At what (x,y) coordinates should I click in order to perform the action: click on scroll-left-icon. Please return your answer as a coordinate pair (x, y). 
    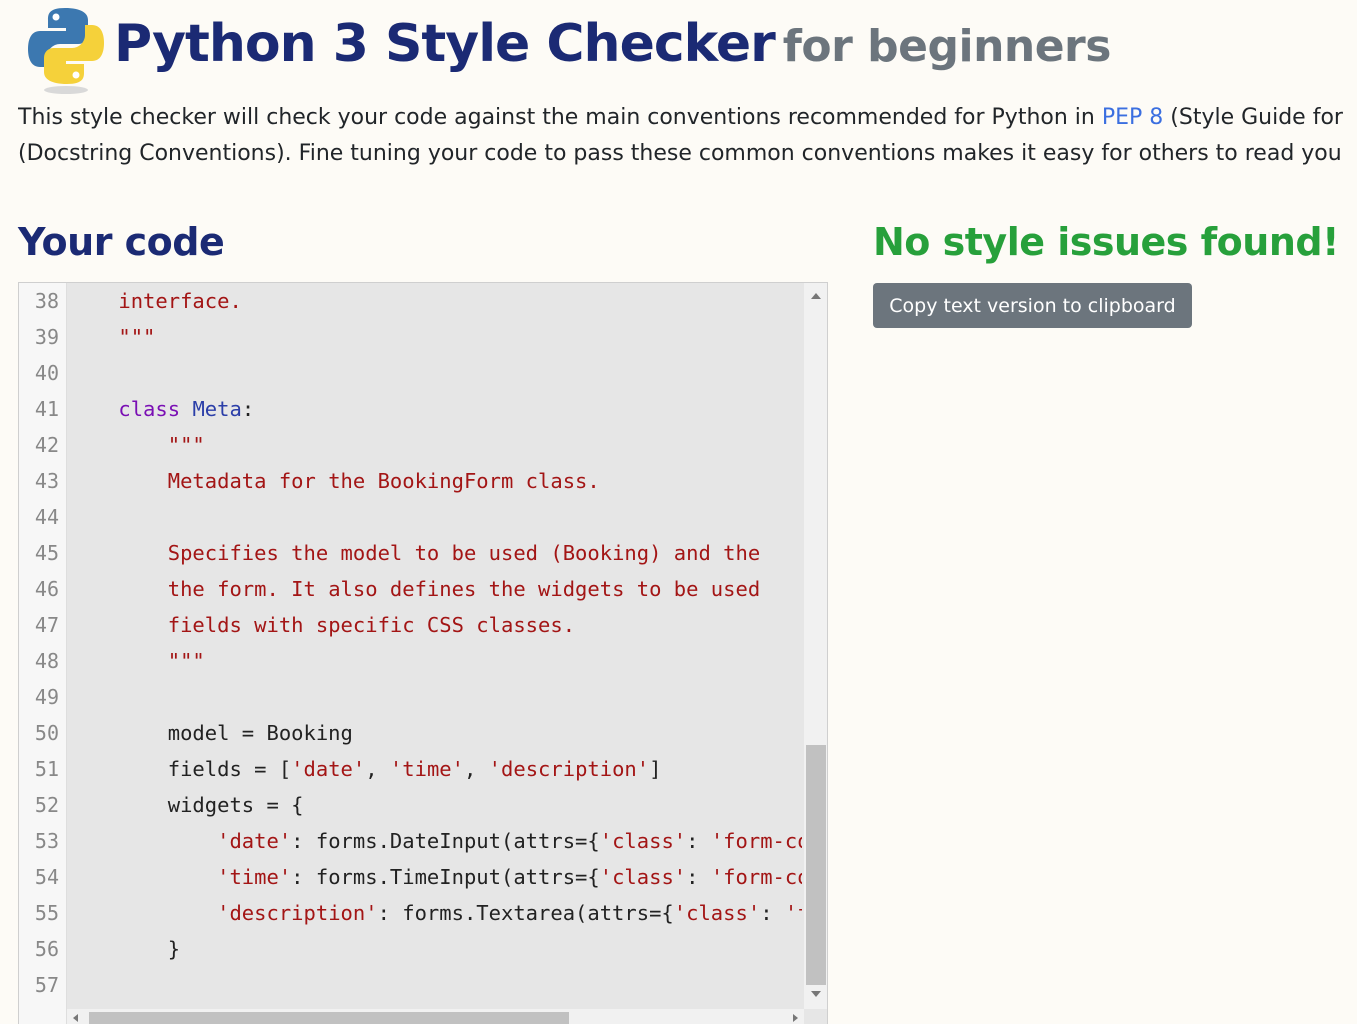
    Looking at the image, I should click on (75, 1018).